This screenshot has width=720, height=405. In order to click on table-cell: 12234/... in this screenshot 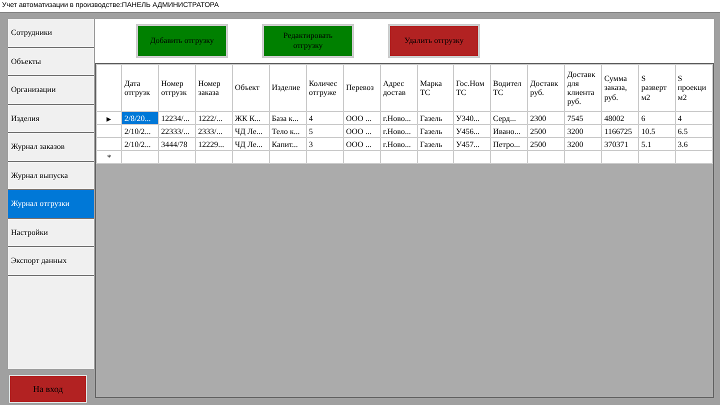, I will do `click(177, 118)`.